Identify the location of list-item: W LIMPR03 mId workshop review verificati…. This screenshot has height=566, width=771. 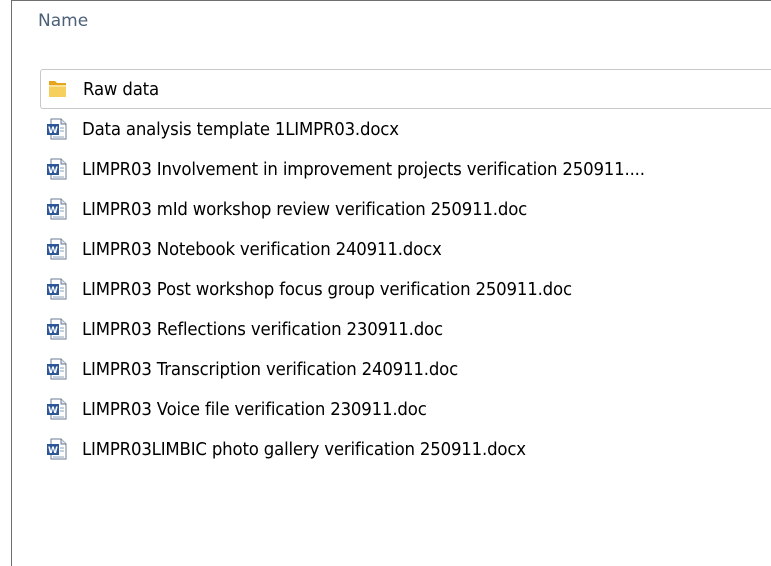
(405, 209).